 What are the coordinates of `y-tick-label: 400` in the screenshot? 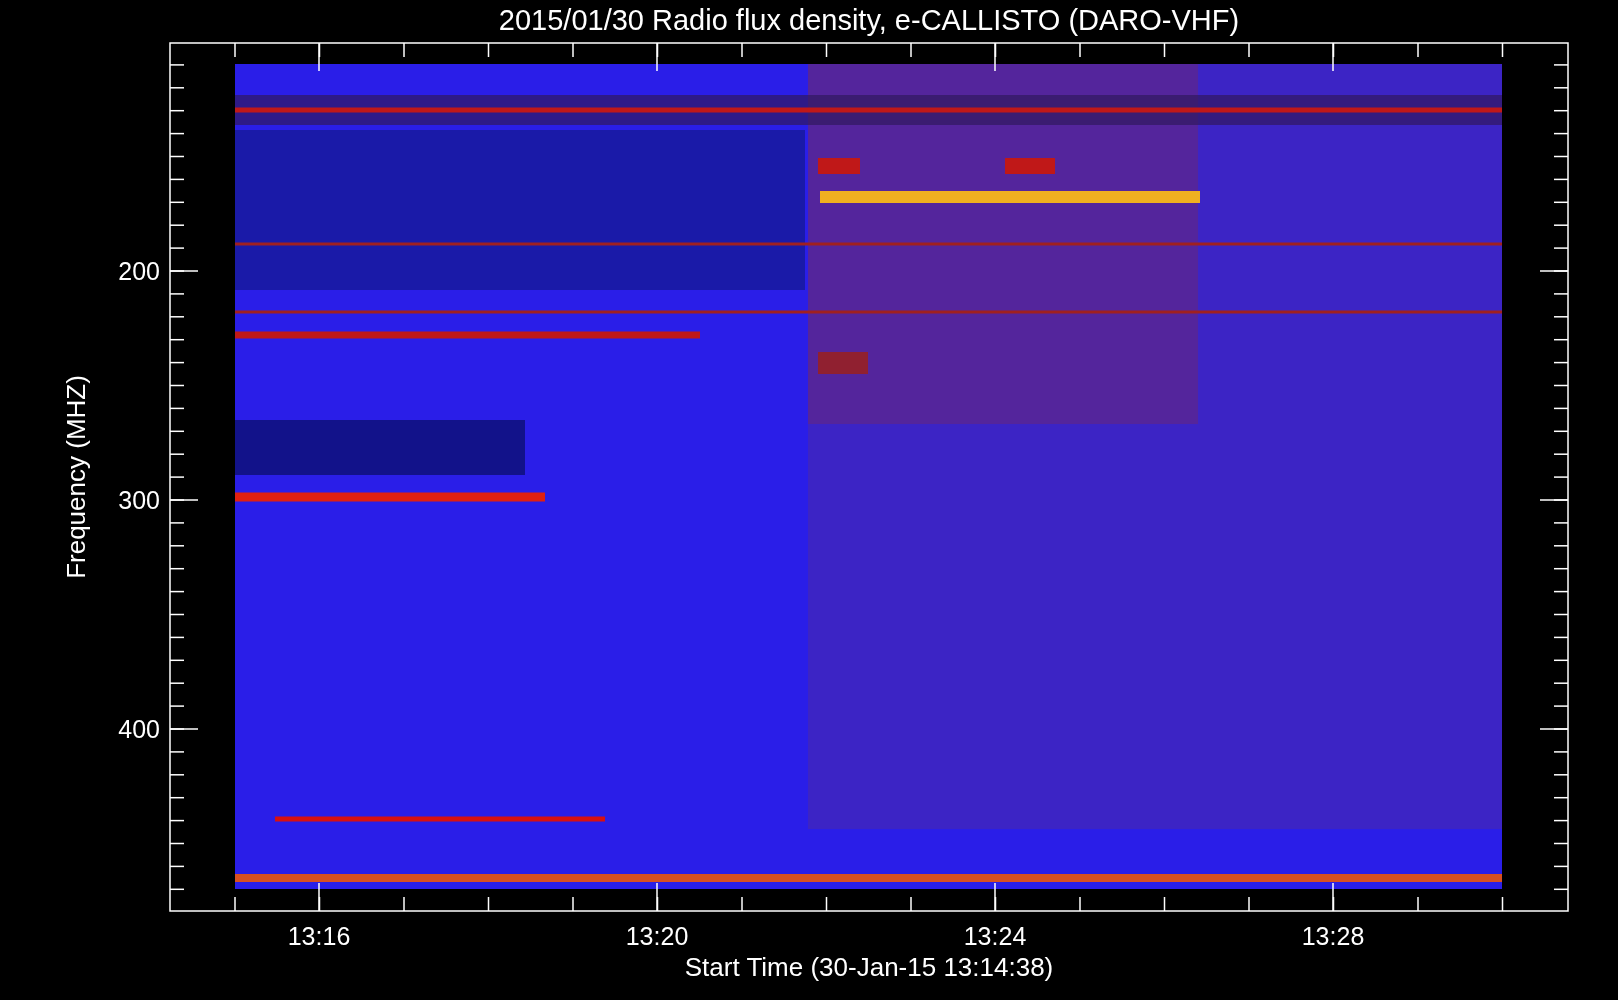 It's located at (139, 729).